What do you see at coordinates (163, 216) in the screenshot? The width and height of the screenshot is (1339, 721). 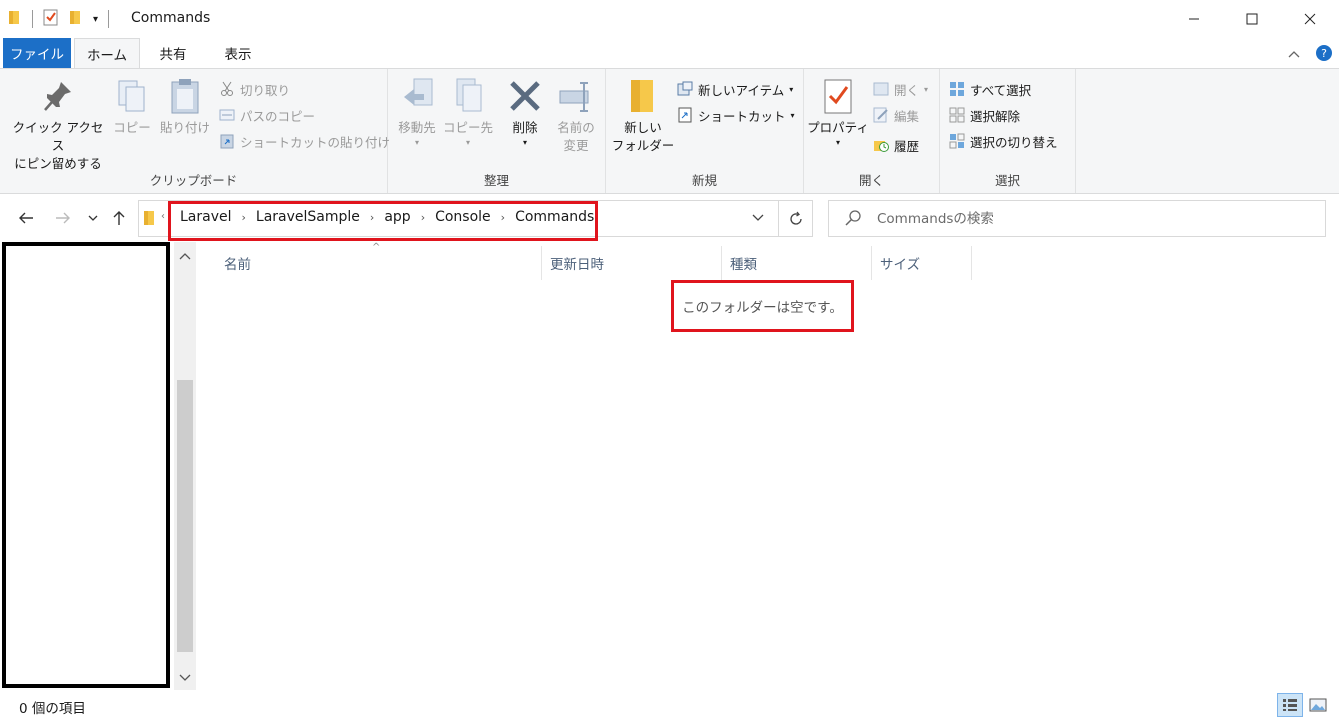 I see `overflow-chevron-icon: ‹` at bounding box center [163, 216].